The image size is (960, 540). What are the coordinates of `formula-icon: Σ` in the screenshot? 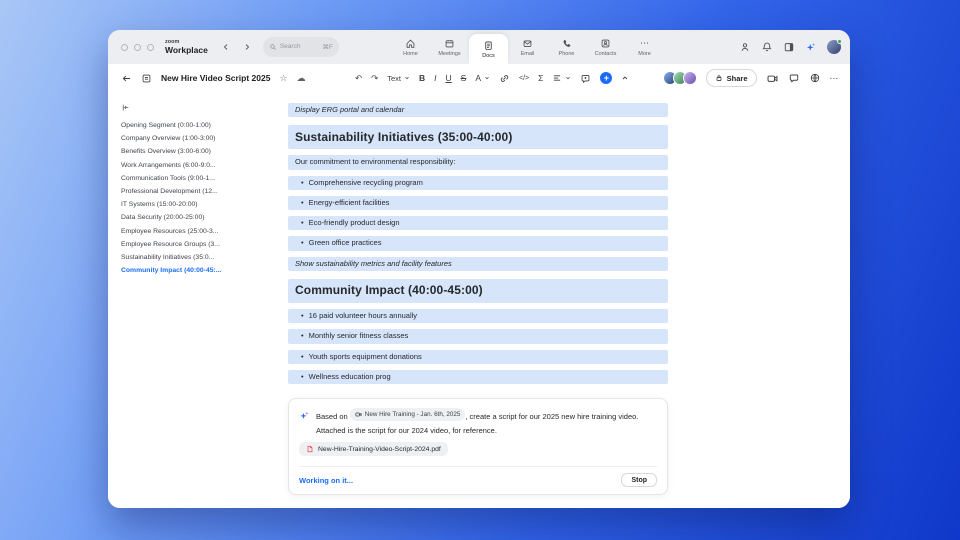 It's located at (540, 78).